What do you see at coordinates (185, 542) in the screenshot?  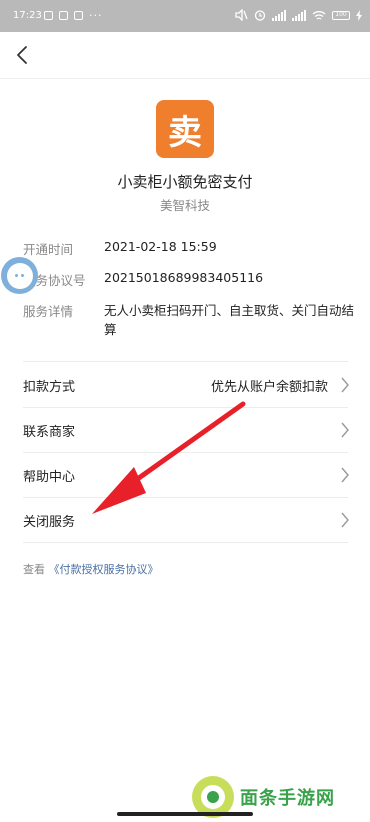 I see `row-divider` at bounding box center [185, 542].